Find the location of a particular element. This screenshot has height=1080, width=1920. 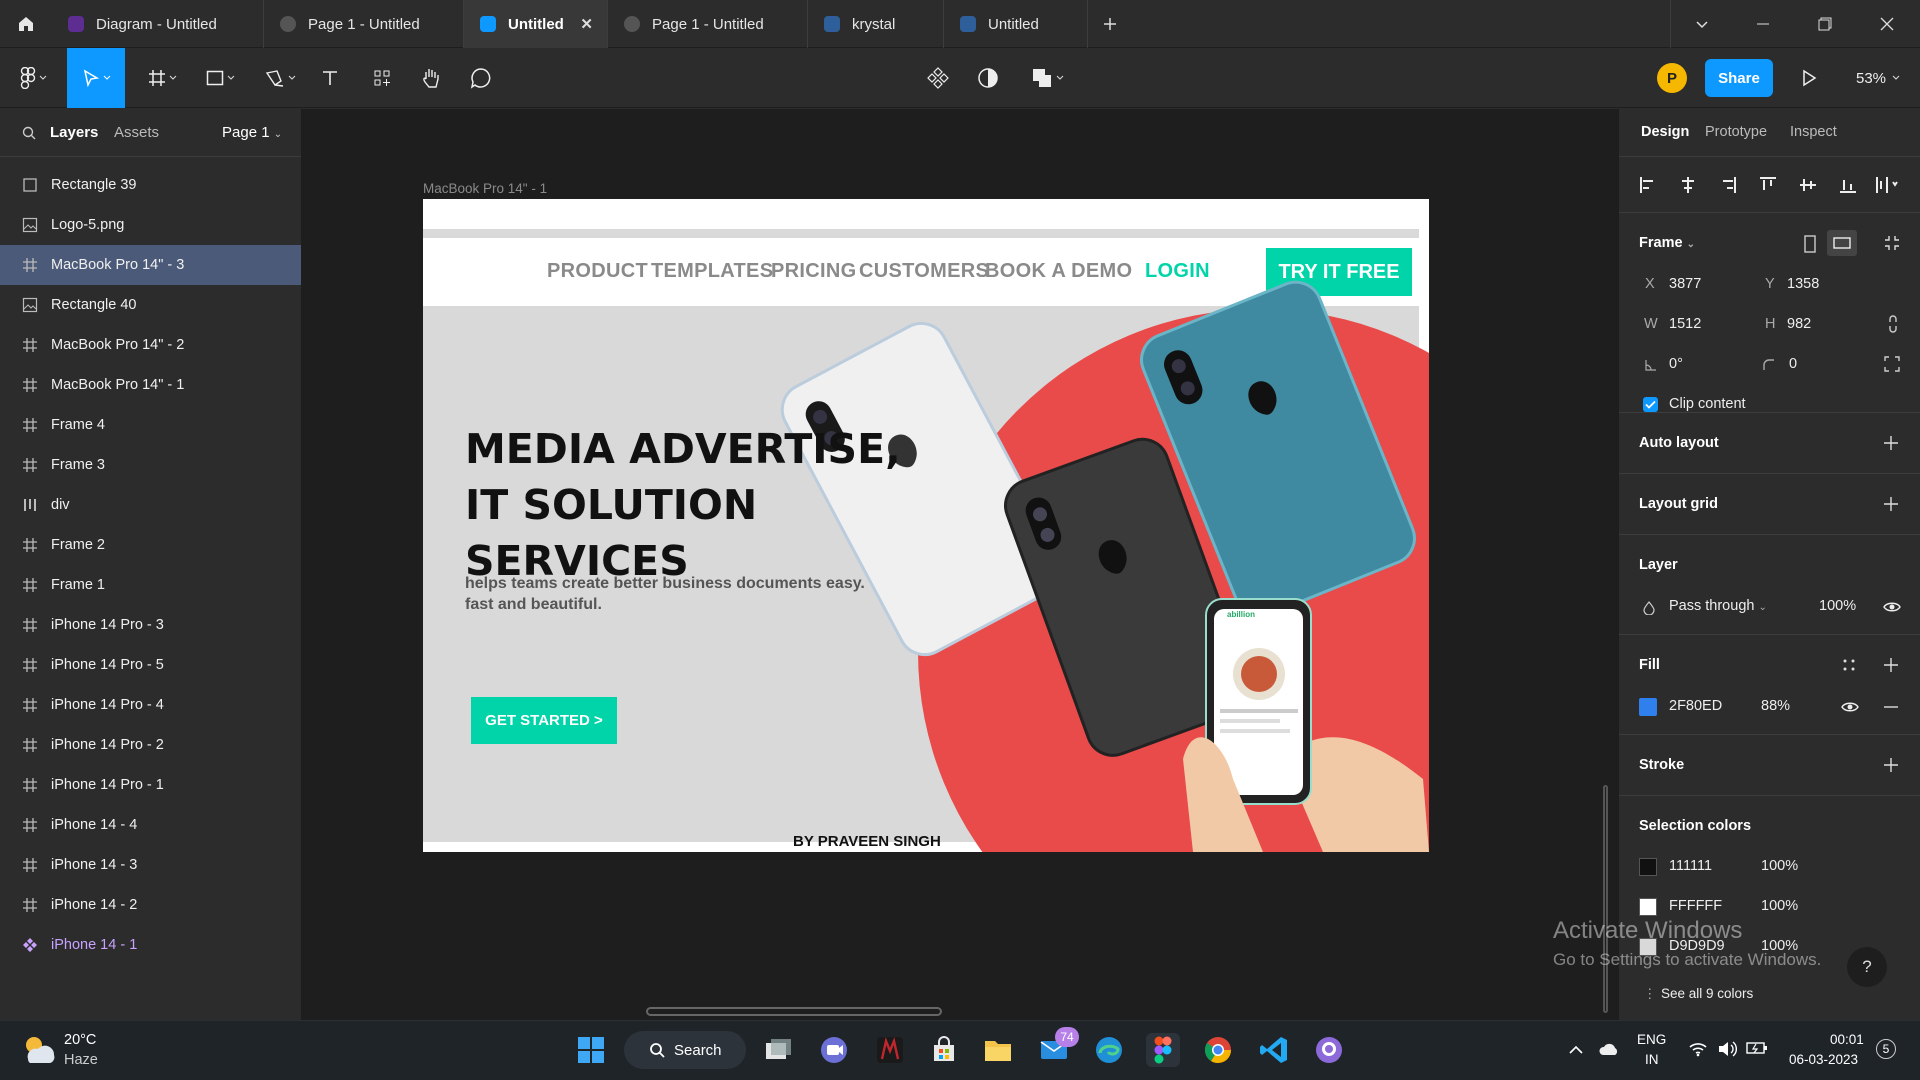

frame-tool is located at coordinates (162, 78).